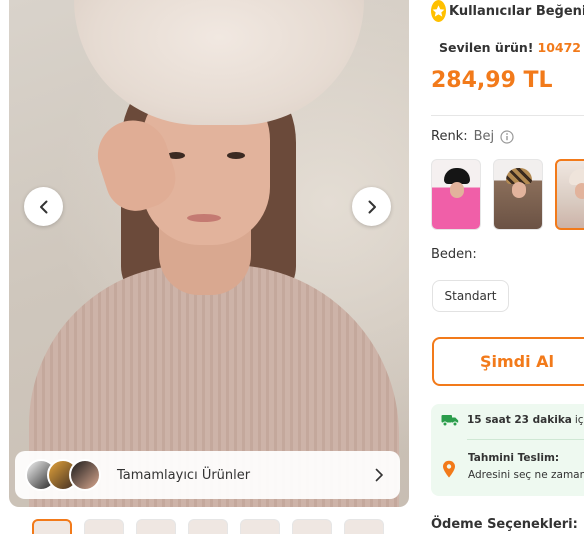  I want to click on delivery-countdown: 15 saat 23 dakika içind, so click(512, 420).